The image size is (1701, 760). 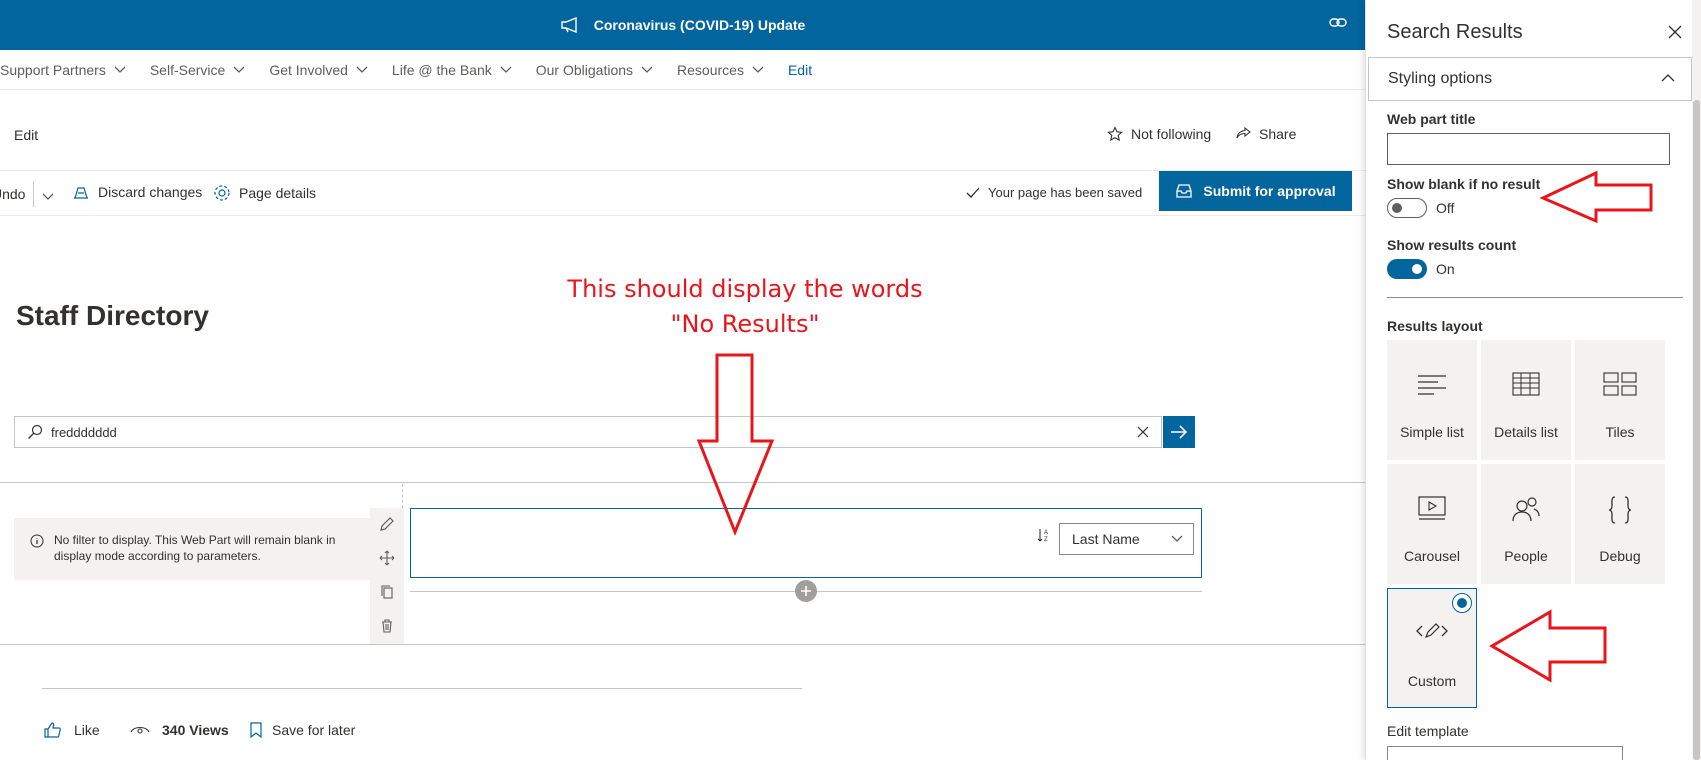 What do you see at coordinates (72, 730) in the screenshot?
I see `like-button: Like` at bounding box center [72, 730].